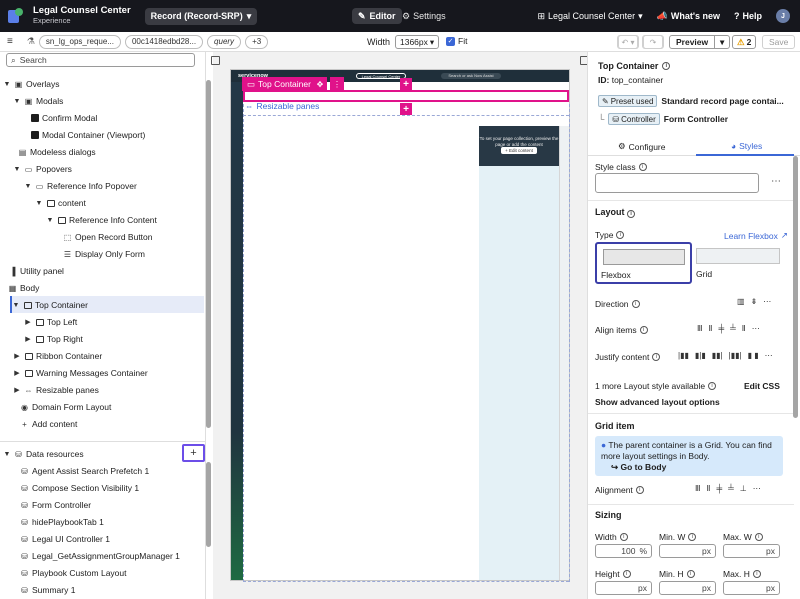 Image resolution: width=800 pixels, height=599 pixels. What do you see at coordinates (24, 288) in the screenshot?
I see `tree-item-body: ▦ Body` at bounding box center [24, 288].